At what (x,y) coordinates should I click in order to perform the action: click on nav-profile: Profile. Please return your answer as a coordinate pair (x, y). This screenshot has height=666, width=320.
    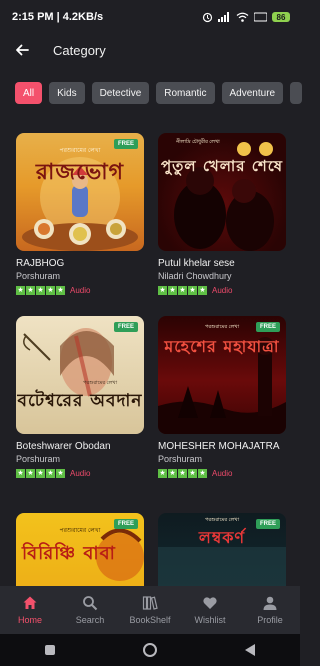
    Looking at the image, I should click on (270, 610).